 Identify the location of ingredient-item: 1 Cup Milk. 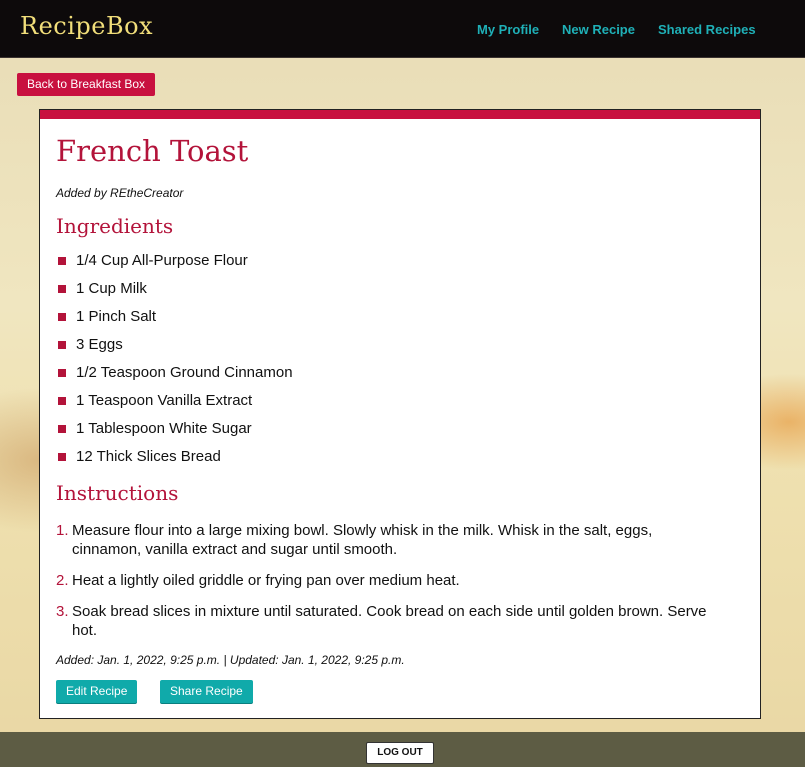
(174, 294).